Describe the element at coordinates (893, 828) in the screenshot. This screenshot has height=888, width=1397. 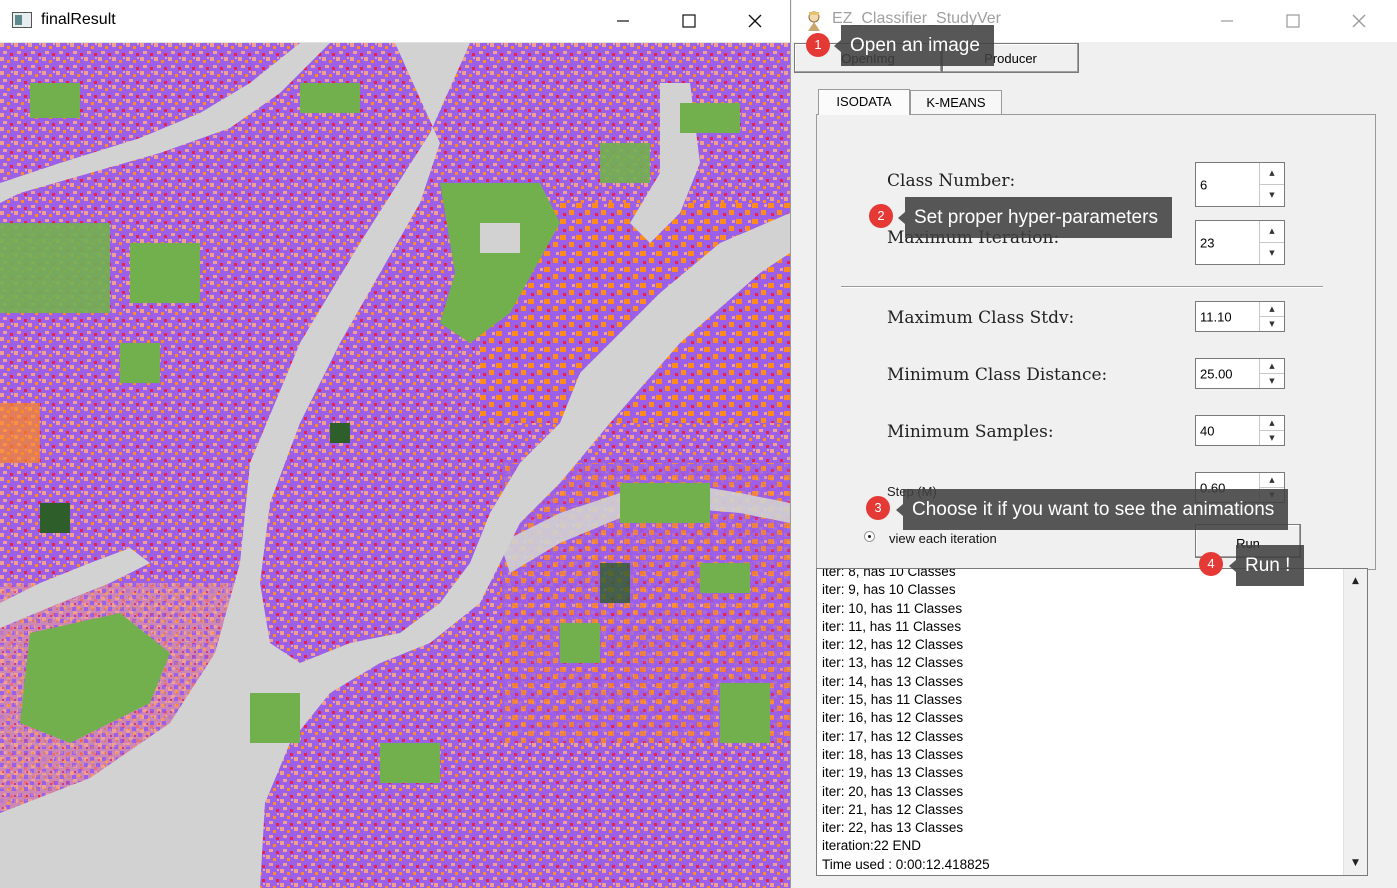
I see `log-line: iter: 22, has 13 Classes` at that location.